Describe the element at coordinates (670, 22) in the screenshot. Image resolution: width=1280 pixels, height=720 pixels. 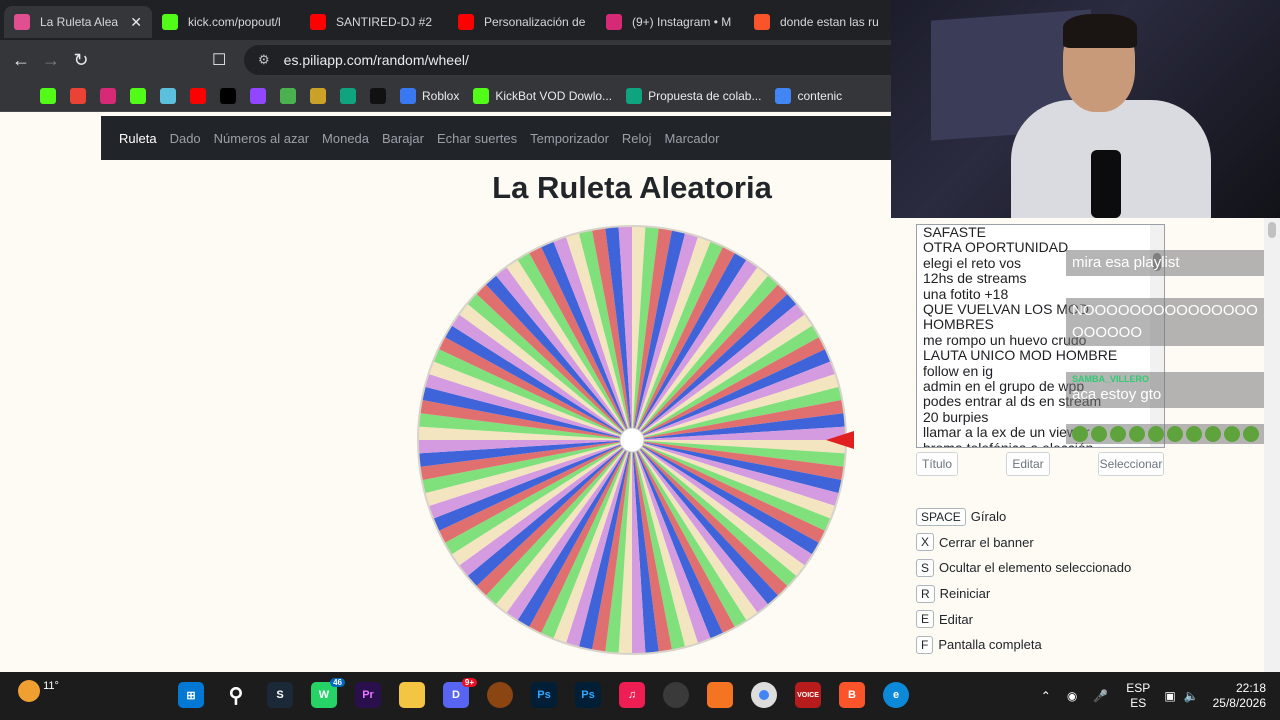
I see `browser-tab: (9+) Instagram • M` at that location.